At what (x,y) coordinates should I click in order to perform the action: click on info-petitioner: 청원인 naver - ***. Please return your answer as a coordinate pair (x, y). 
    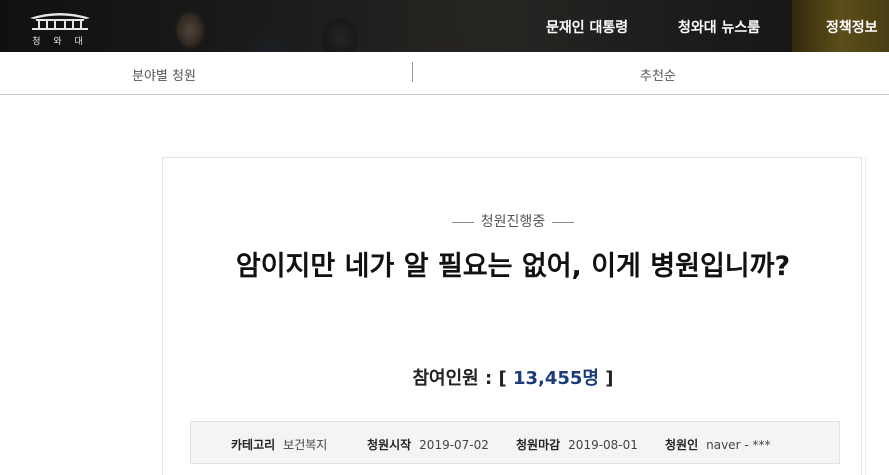
    Looking at the image, I should click on (717, 444).